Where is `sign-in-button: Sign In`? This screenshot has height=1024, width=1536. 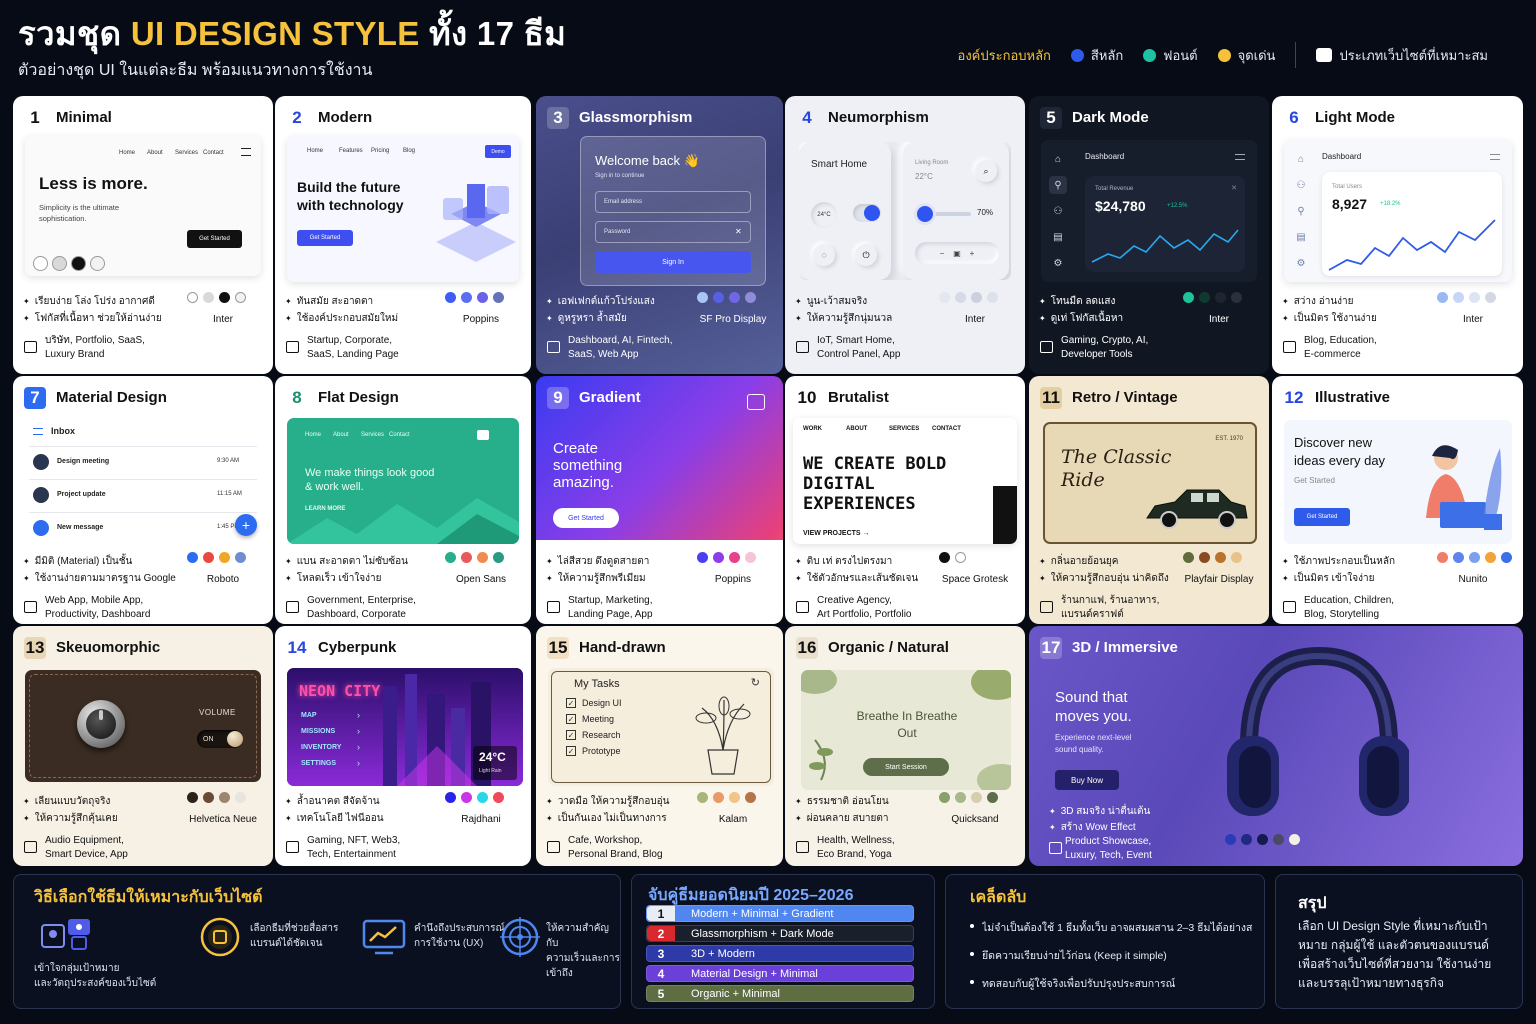 sign-in-button: Sign In is located at coordinates (673, 262).